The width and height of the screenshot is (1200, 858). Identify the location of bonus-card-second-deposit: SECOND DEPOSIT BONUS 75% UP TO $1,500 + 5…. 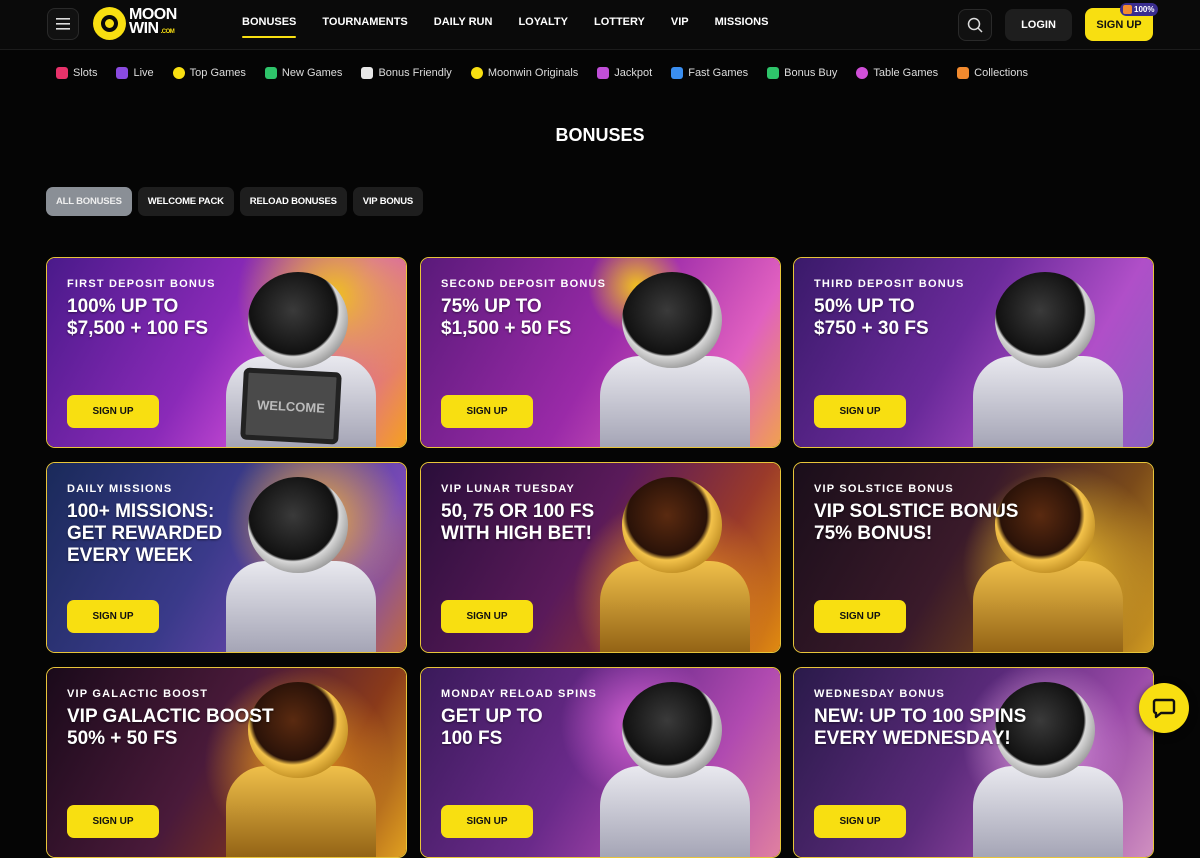
(600, 352).